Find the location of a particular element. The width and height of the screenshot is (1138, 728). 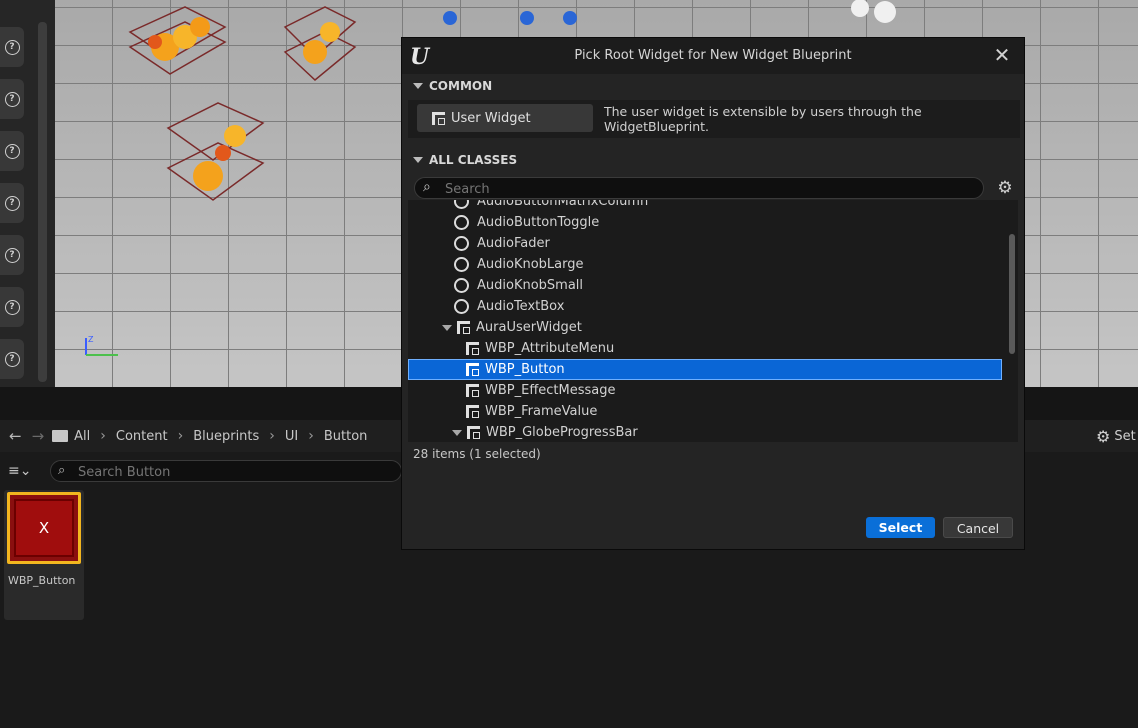

list-item: AudioKnobLarge is located at coordinates (713, 264).